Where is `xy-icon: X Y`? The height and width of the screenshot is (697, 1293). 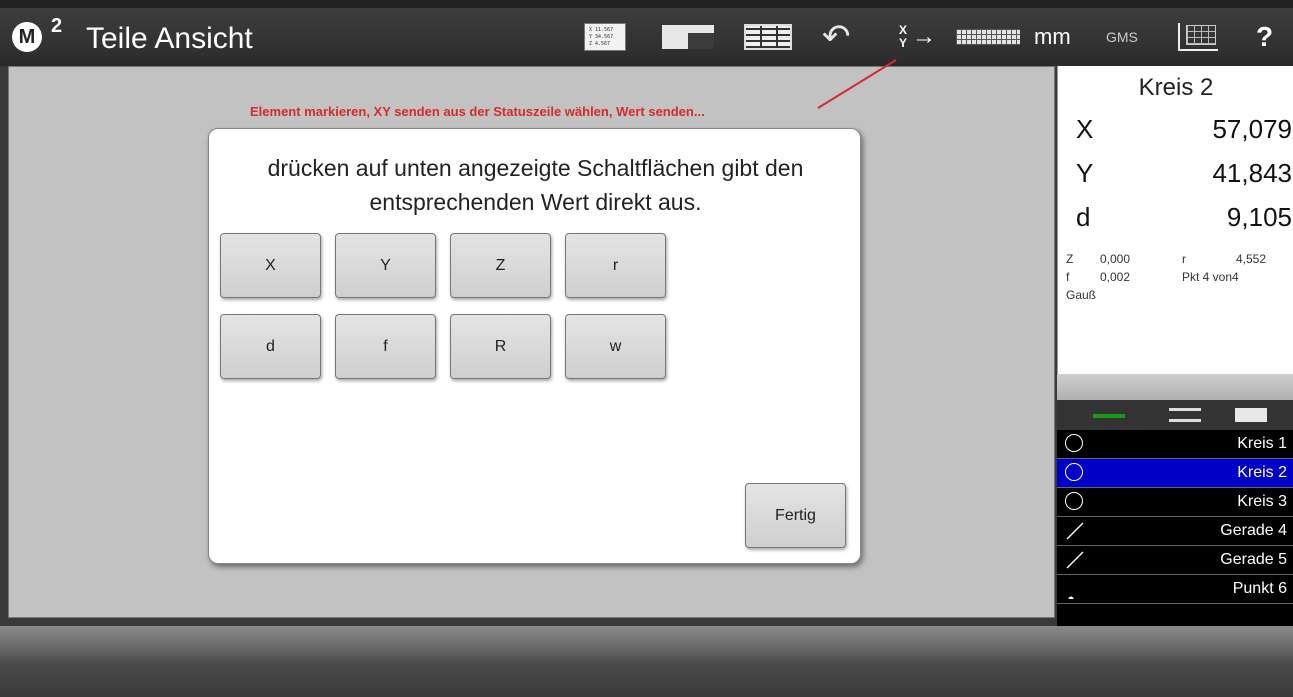
xy-icon: X Y is located at coordinates (903, 37).